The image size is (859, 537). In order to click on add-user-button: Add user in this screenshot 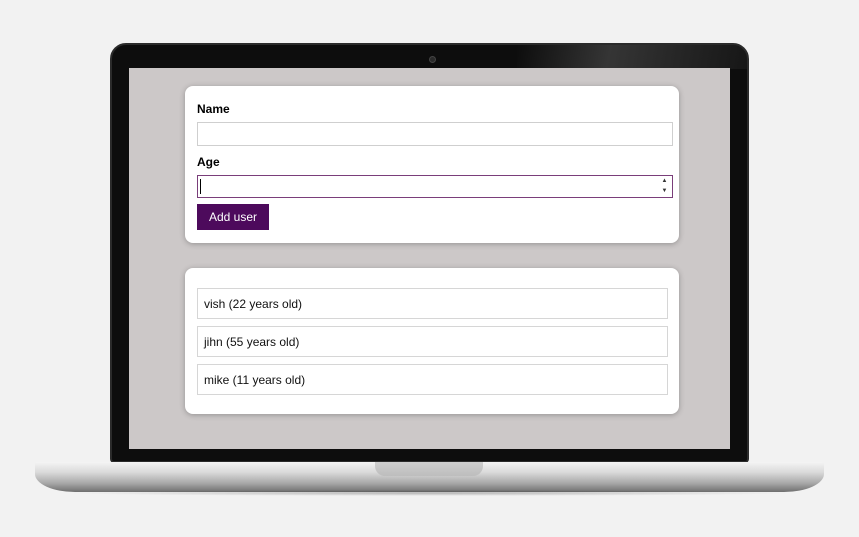, I will do `click(233, 217)`.